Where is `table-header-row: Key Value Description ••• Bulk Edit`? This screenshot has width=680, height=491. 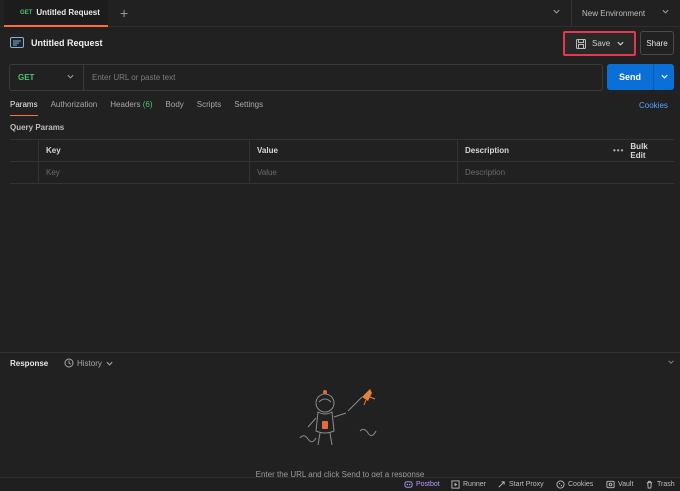 table-header-row: Key Value Description ••• Bulk Edit is located at coordinates (342, 151).